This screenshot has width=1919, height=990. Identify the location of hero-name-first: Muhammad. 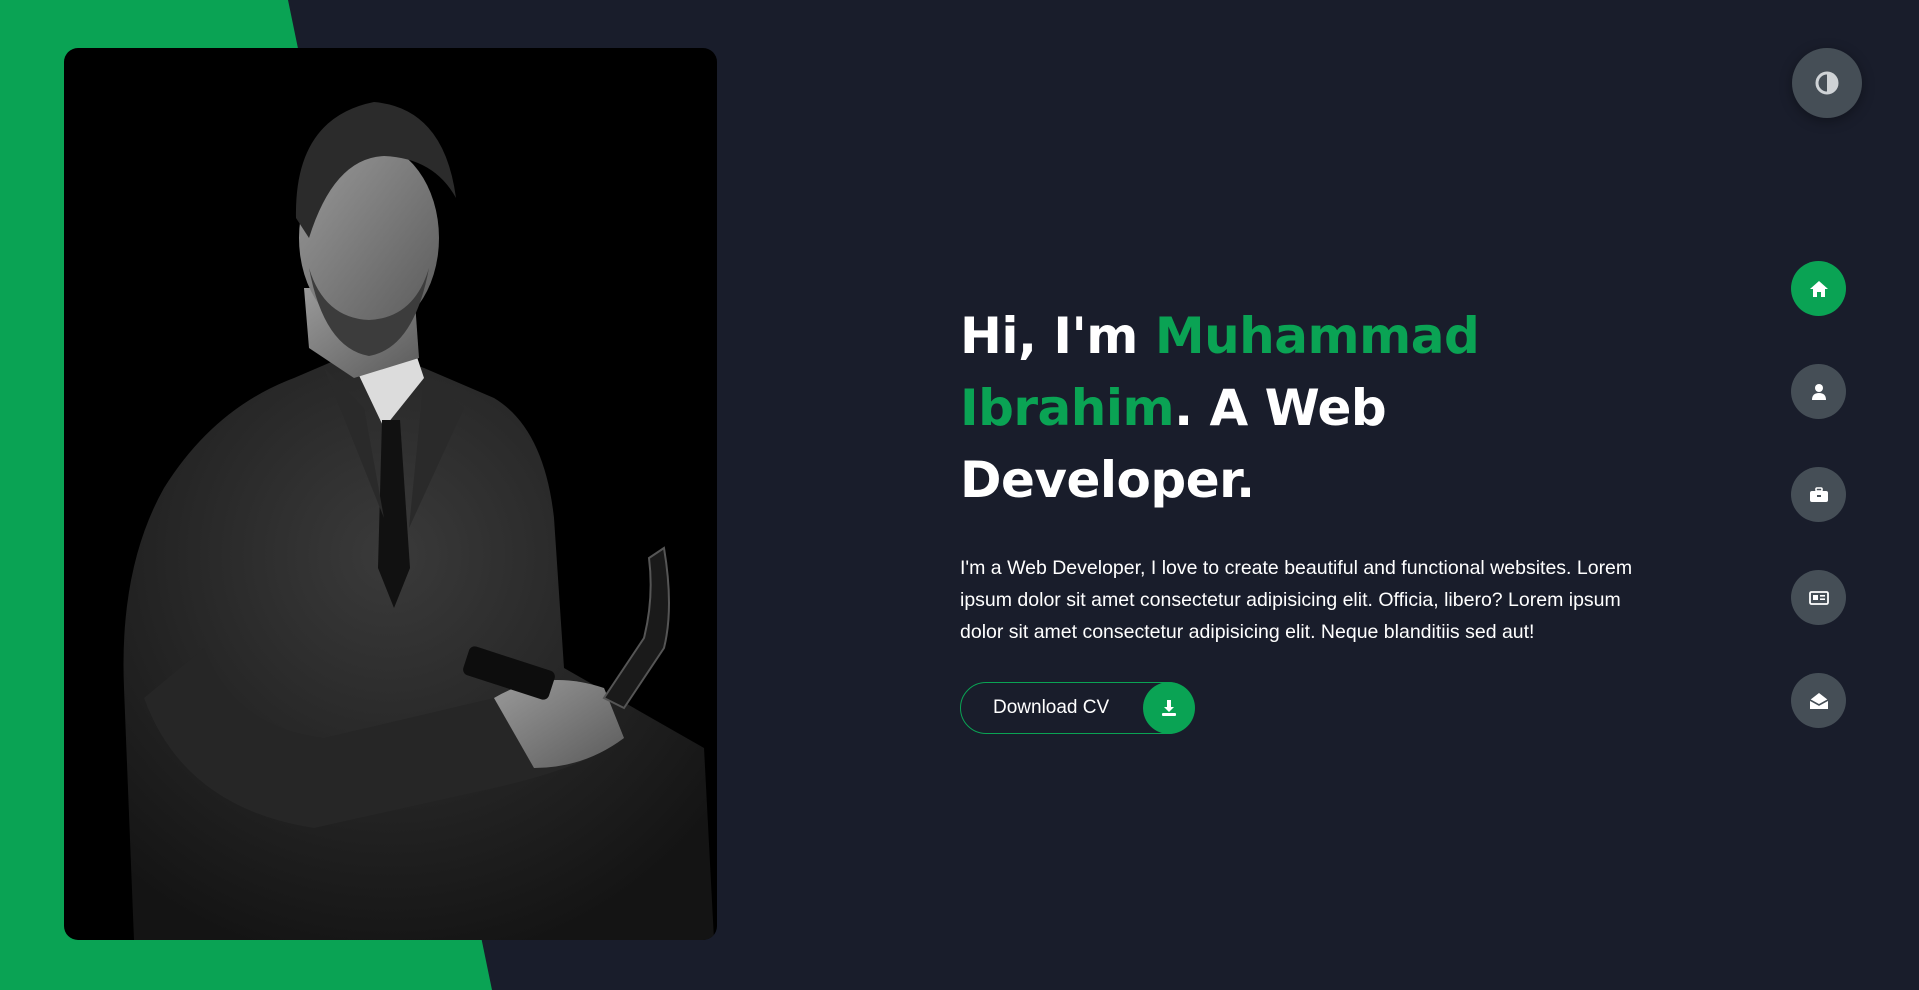
(1317, 336).